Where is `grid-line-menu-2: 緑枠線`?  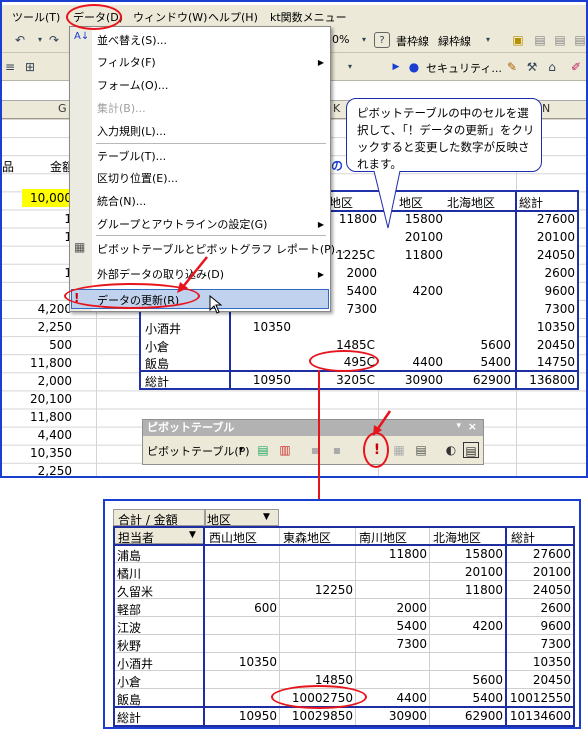
grid-line-menu-2: 緑枠線 is located at coordinates (454, 41).